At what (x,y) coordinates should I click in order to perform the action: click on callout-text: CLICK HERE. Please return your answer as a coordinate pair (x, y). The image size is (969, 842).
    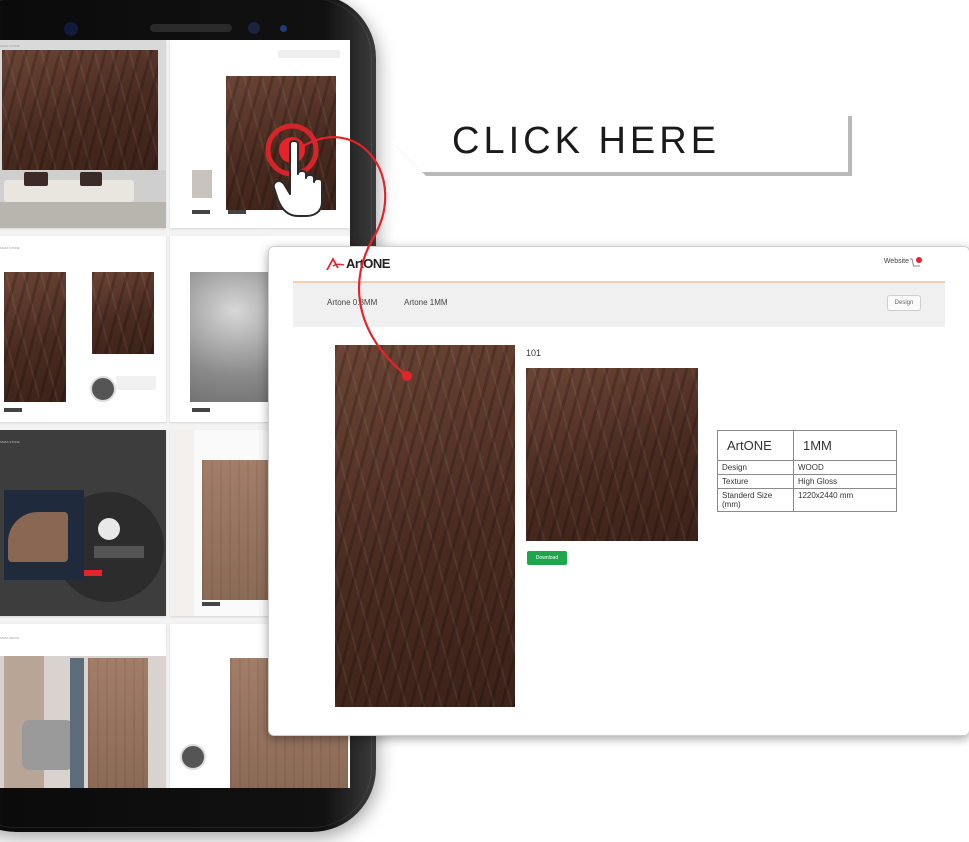
    Looking at the image, I should click on (586, 141).